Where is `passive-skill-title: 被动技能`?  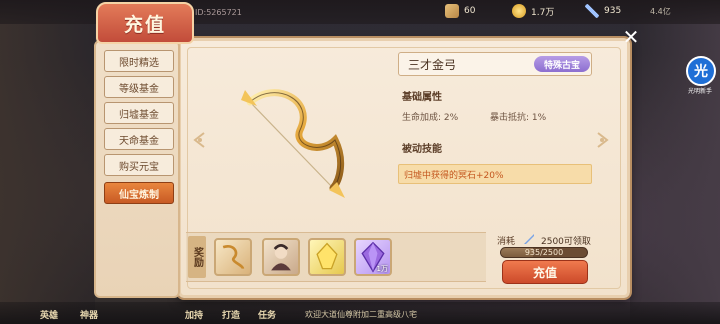 passive-skill-title: 被动技能 is located at coordinates (422, 149).